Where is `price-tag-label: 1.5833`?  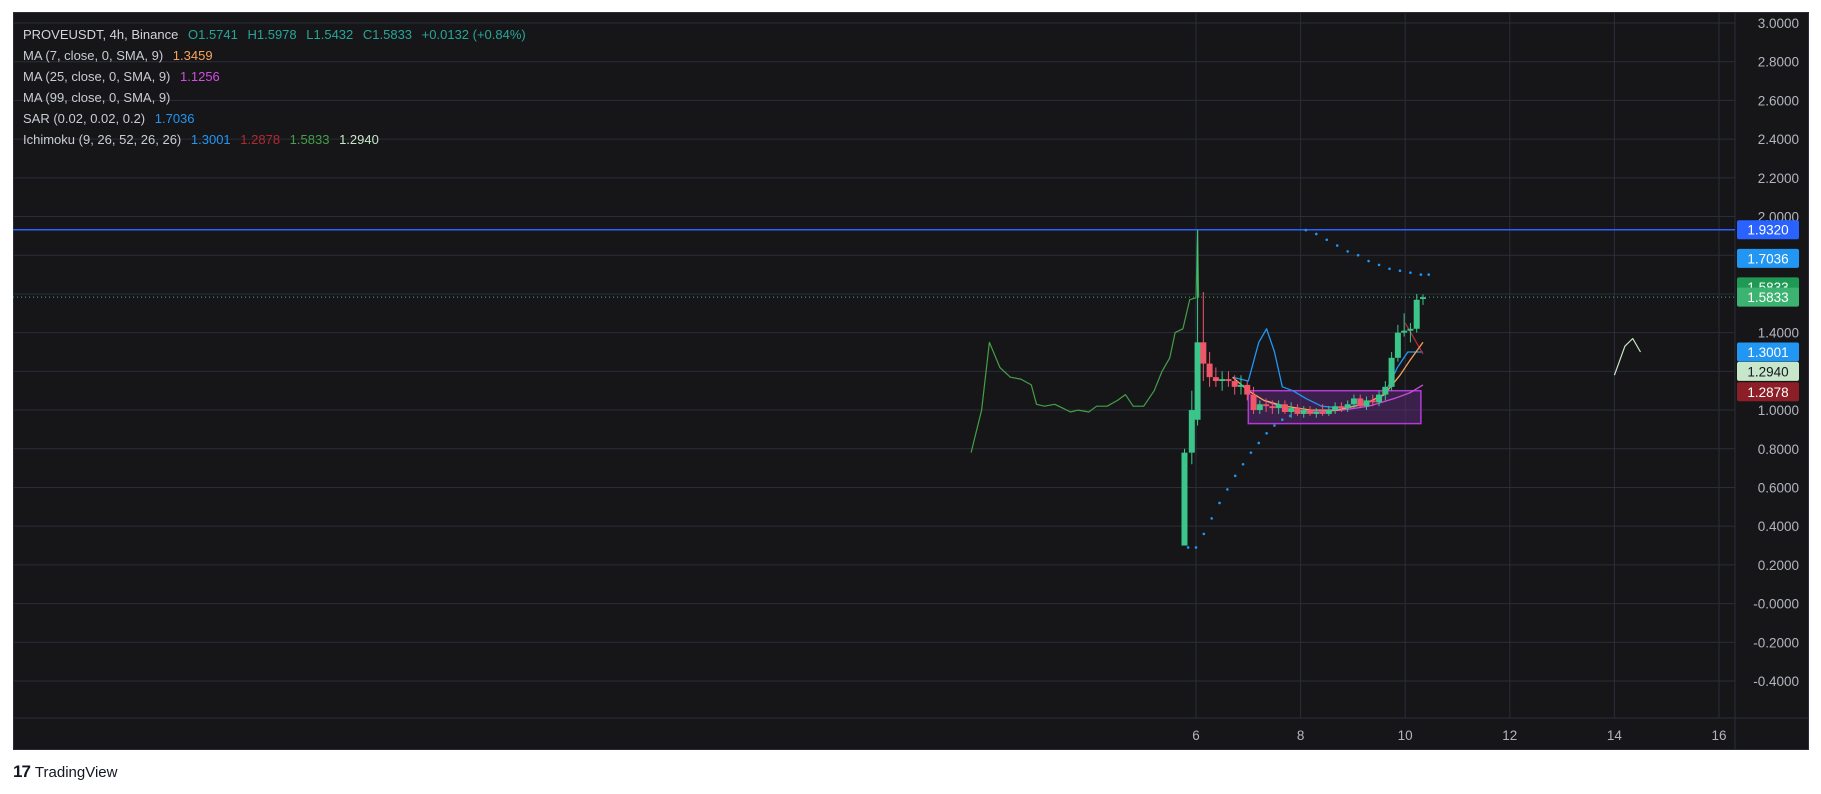 price-tag-label: 1.5833 is located at coordinates (1767, 297).